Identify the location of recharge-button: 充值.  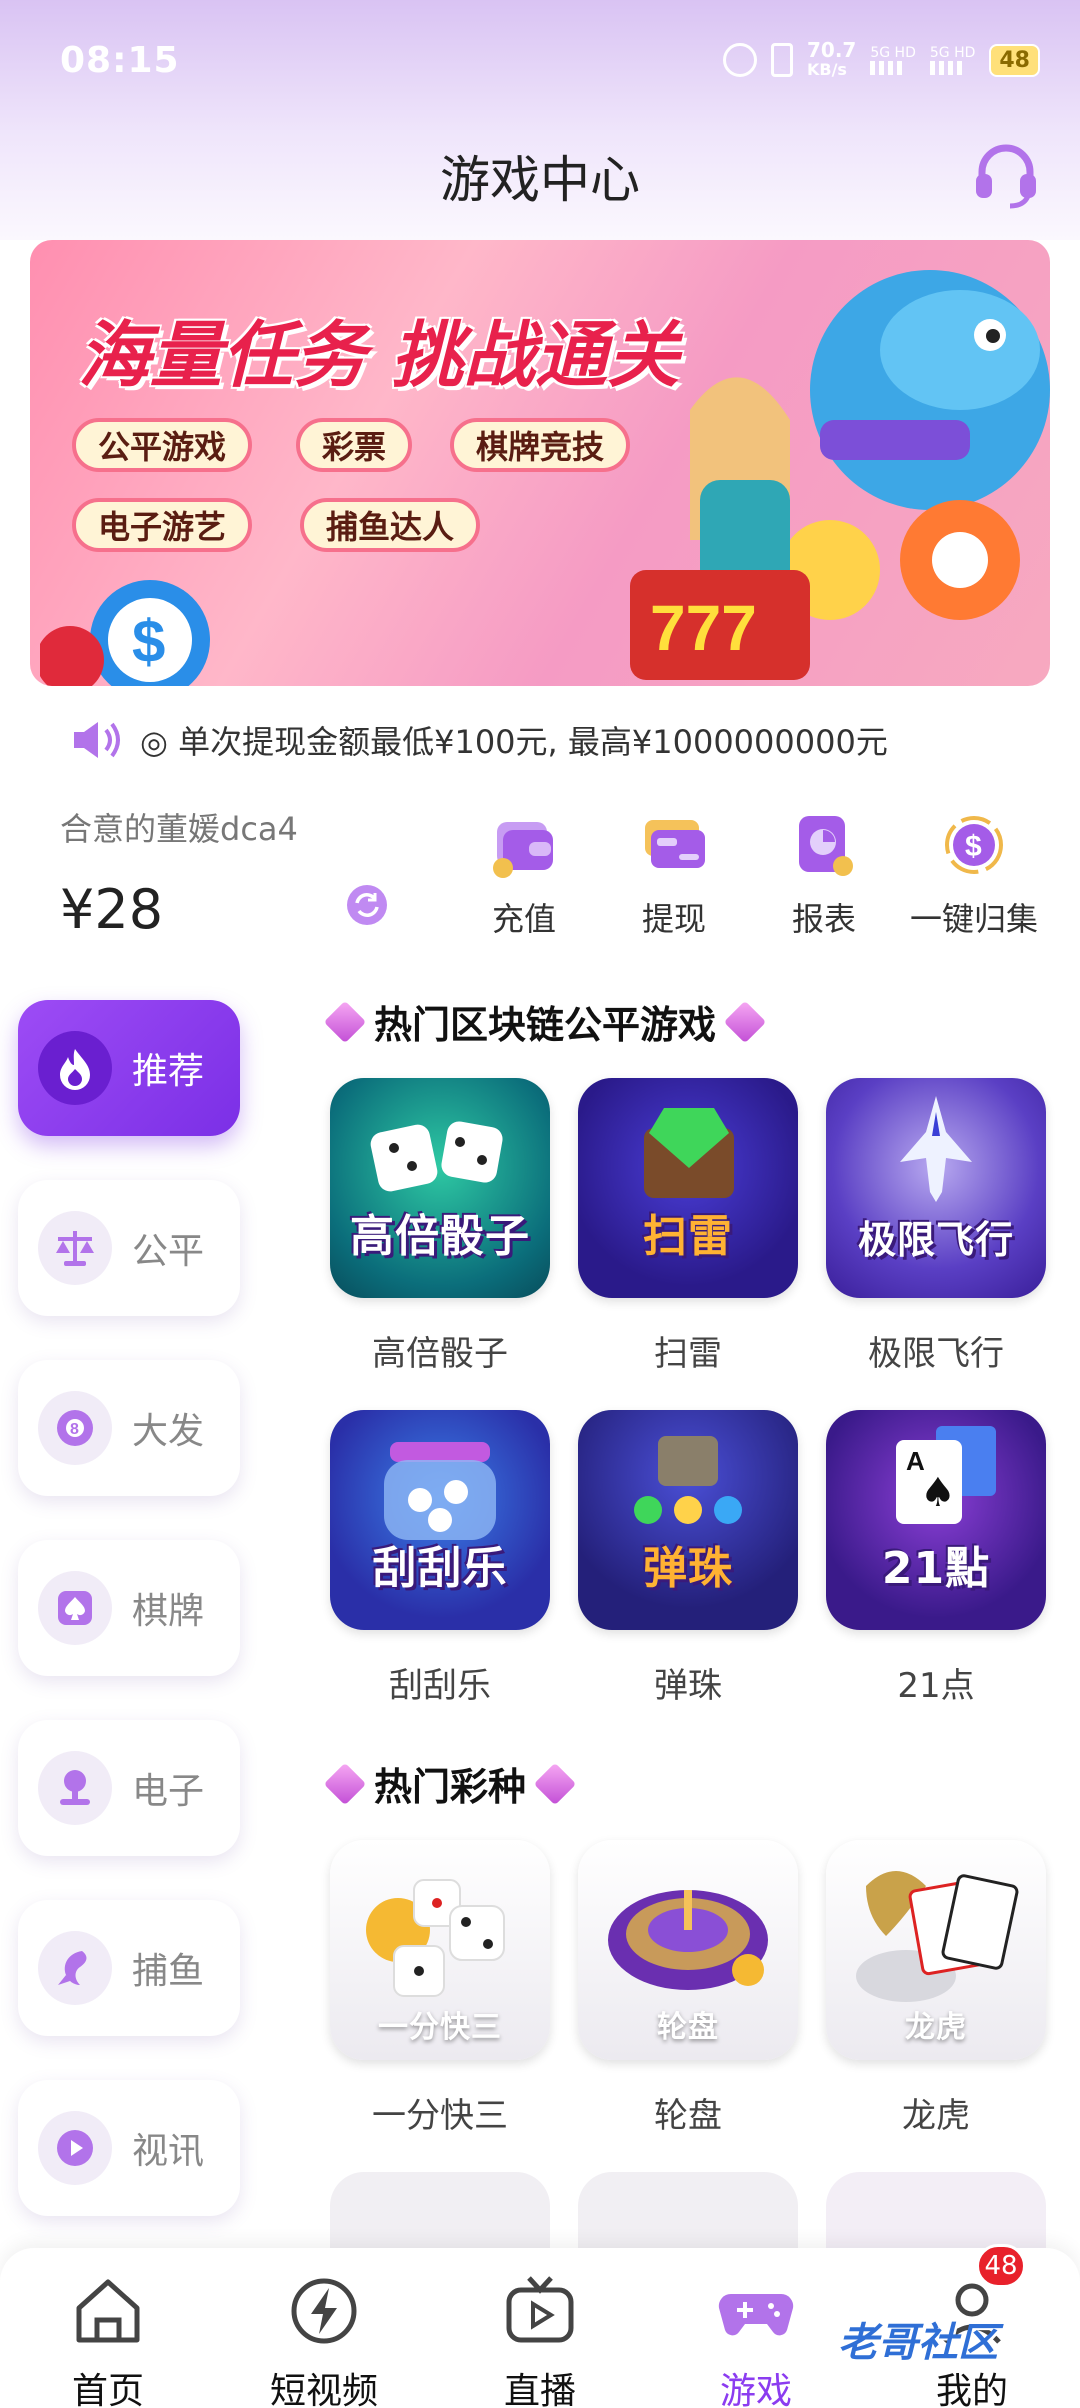
(524, 875).